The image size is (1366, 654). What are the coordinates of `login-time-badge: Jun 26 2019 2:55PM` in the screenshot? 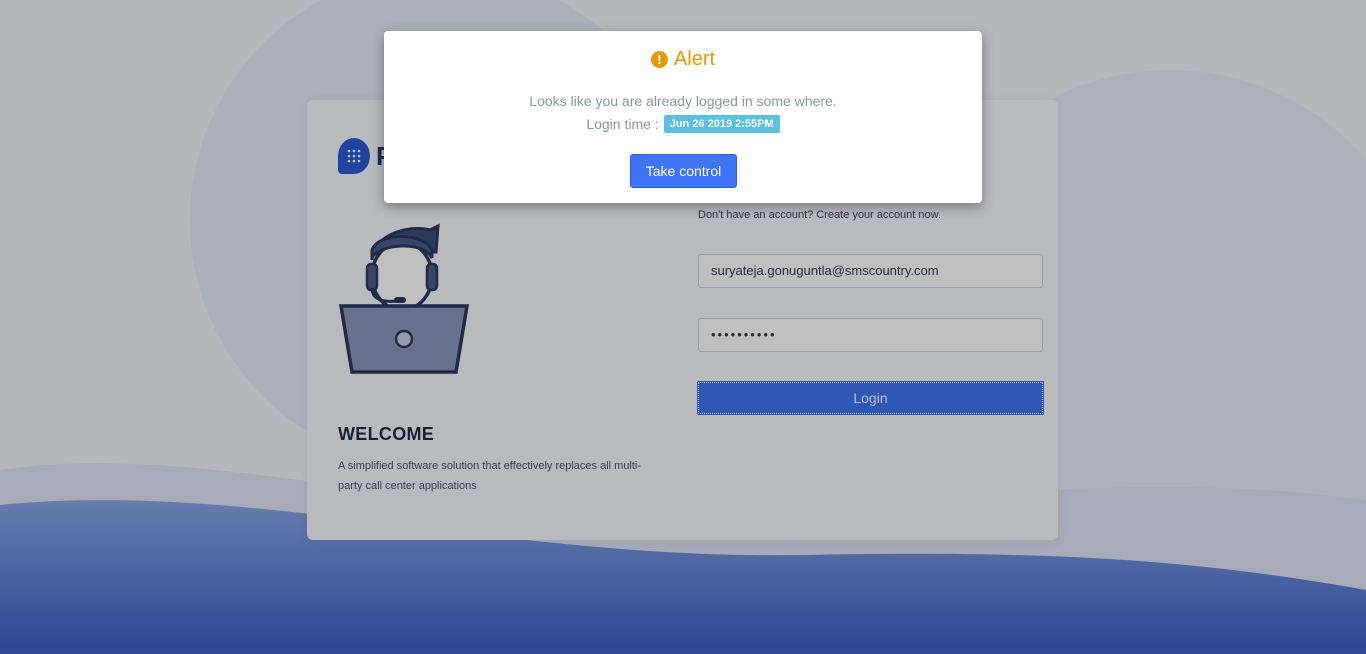 It's located at (721, 124).